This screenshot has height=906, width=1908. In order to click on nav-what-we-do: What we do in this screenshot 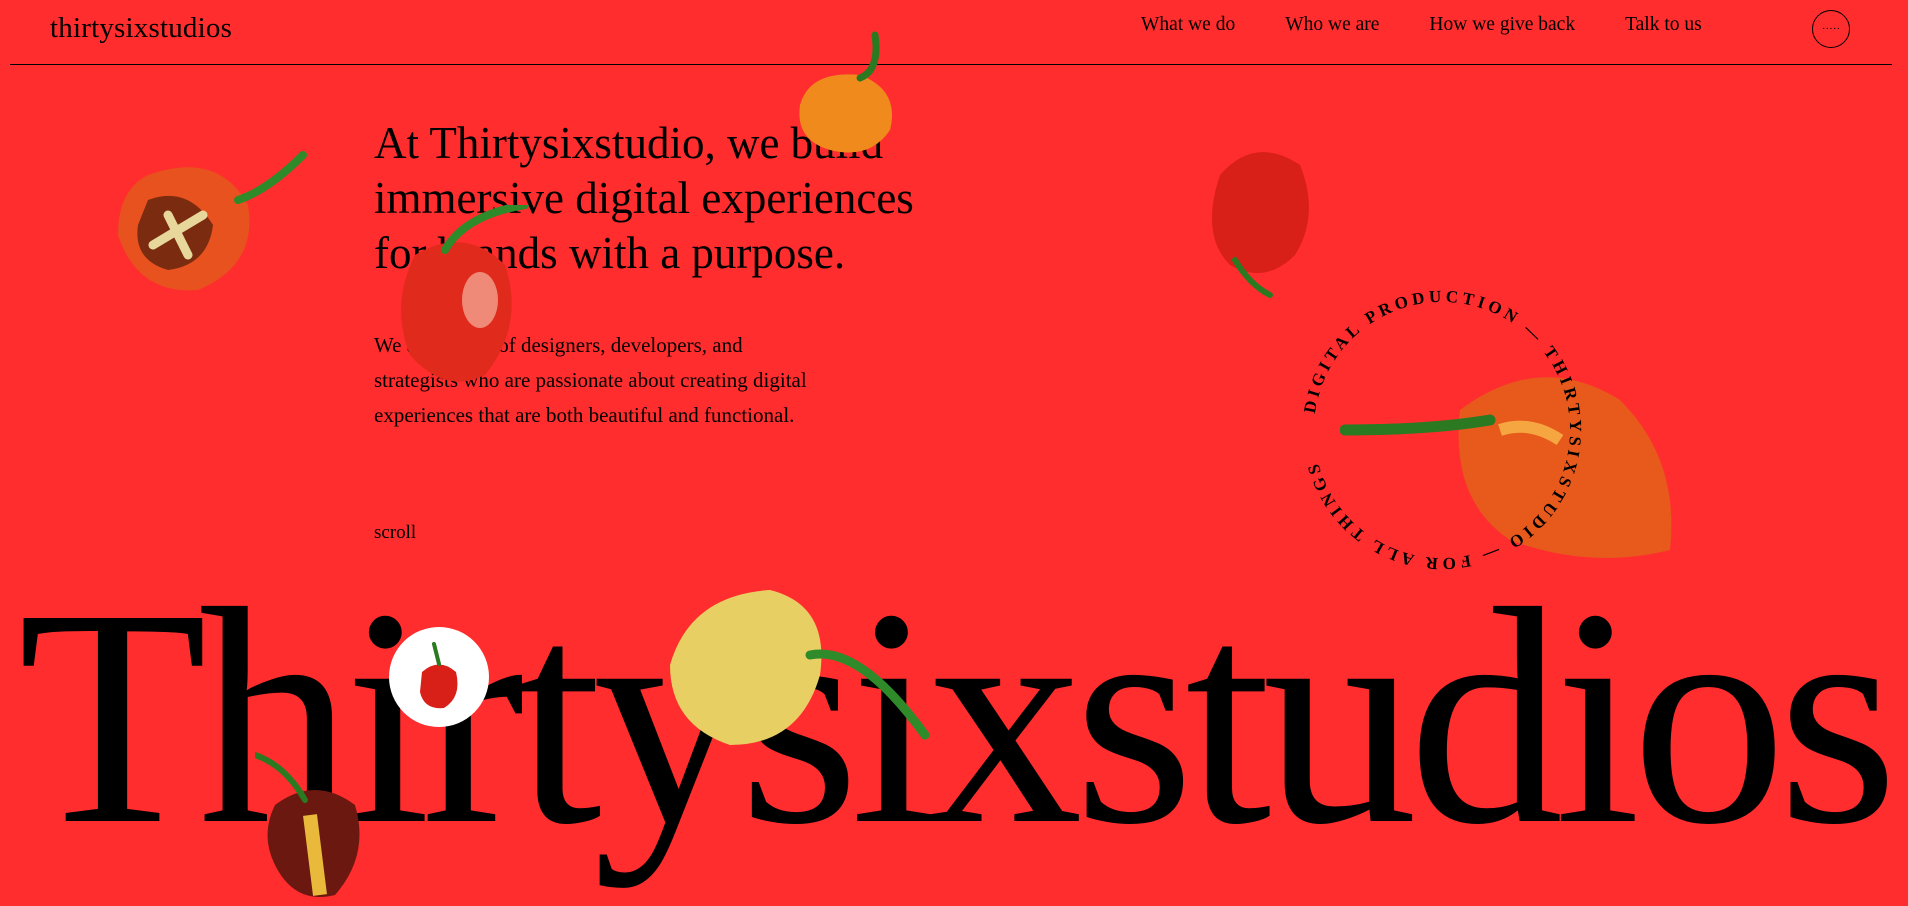, I will do `click(1188, 25)`.